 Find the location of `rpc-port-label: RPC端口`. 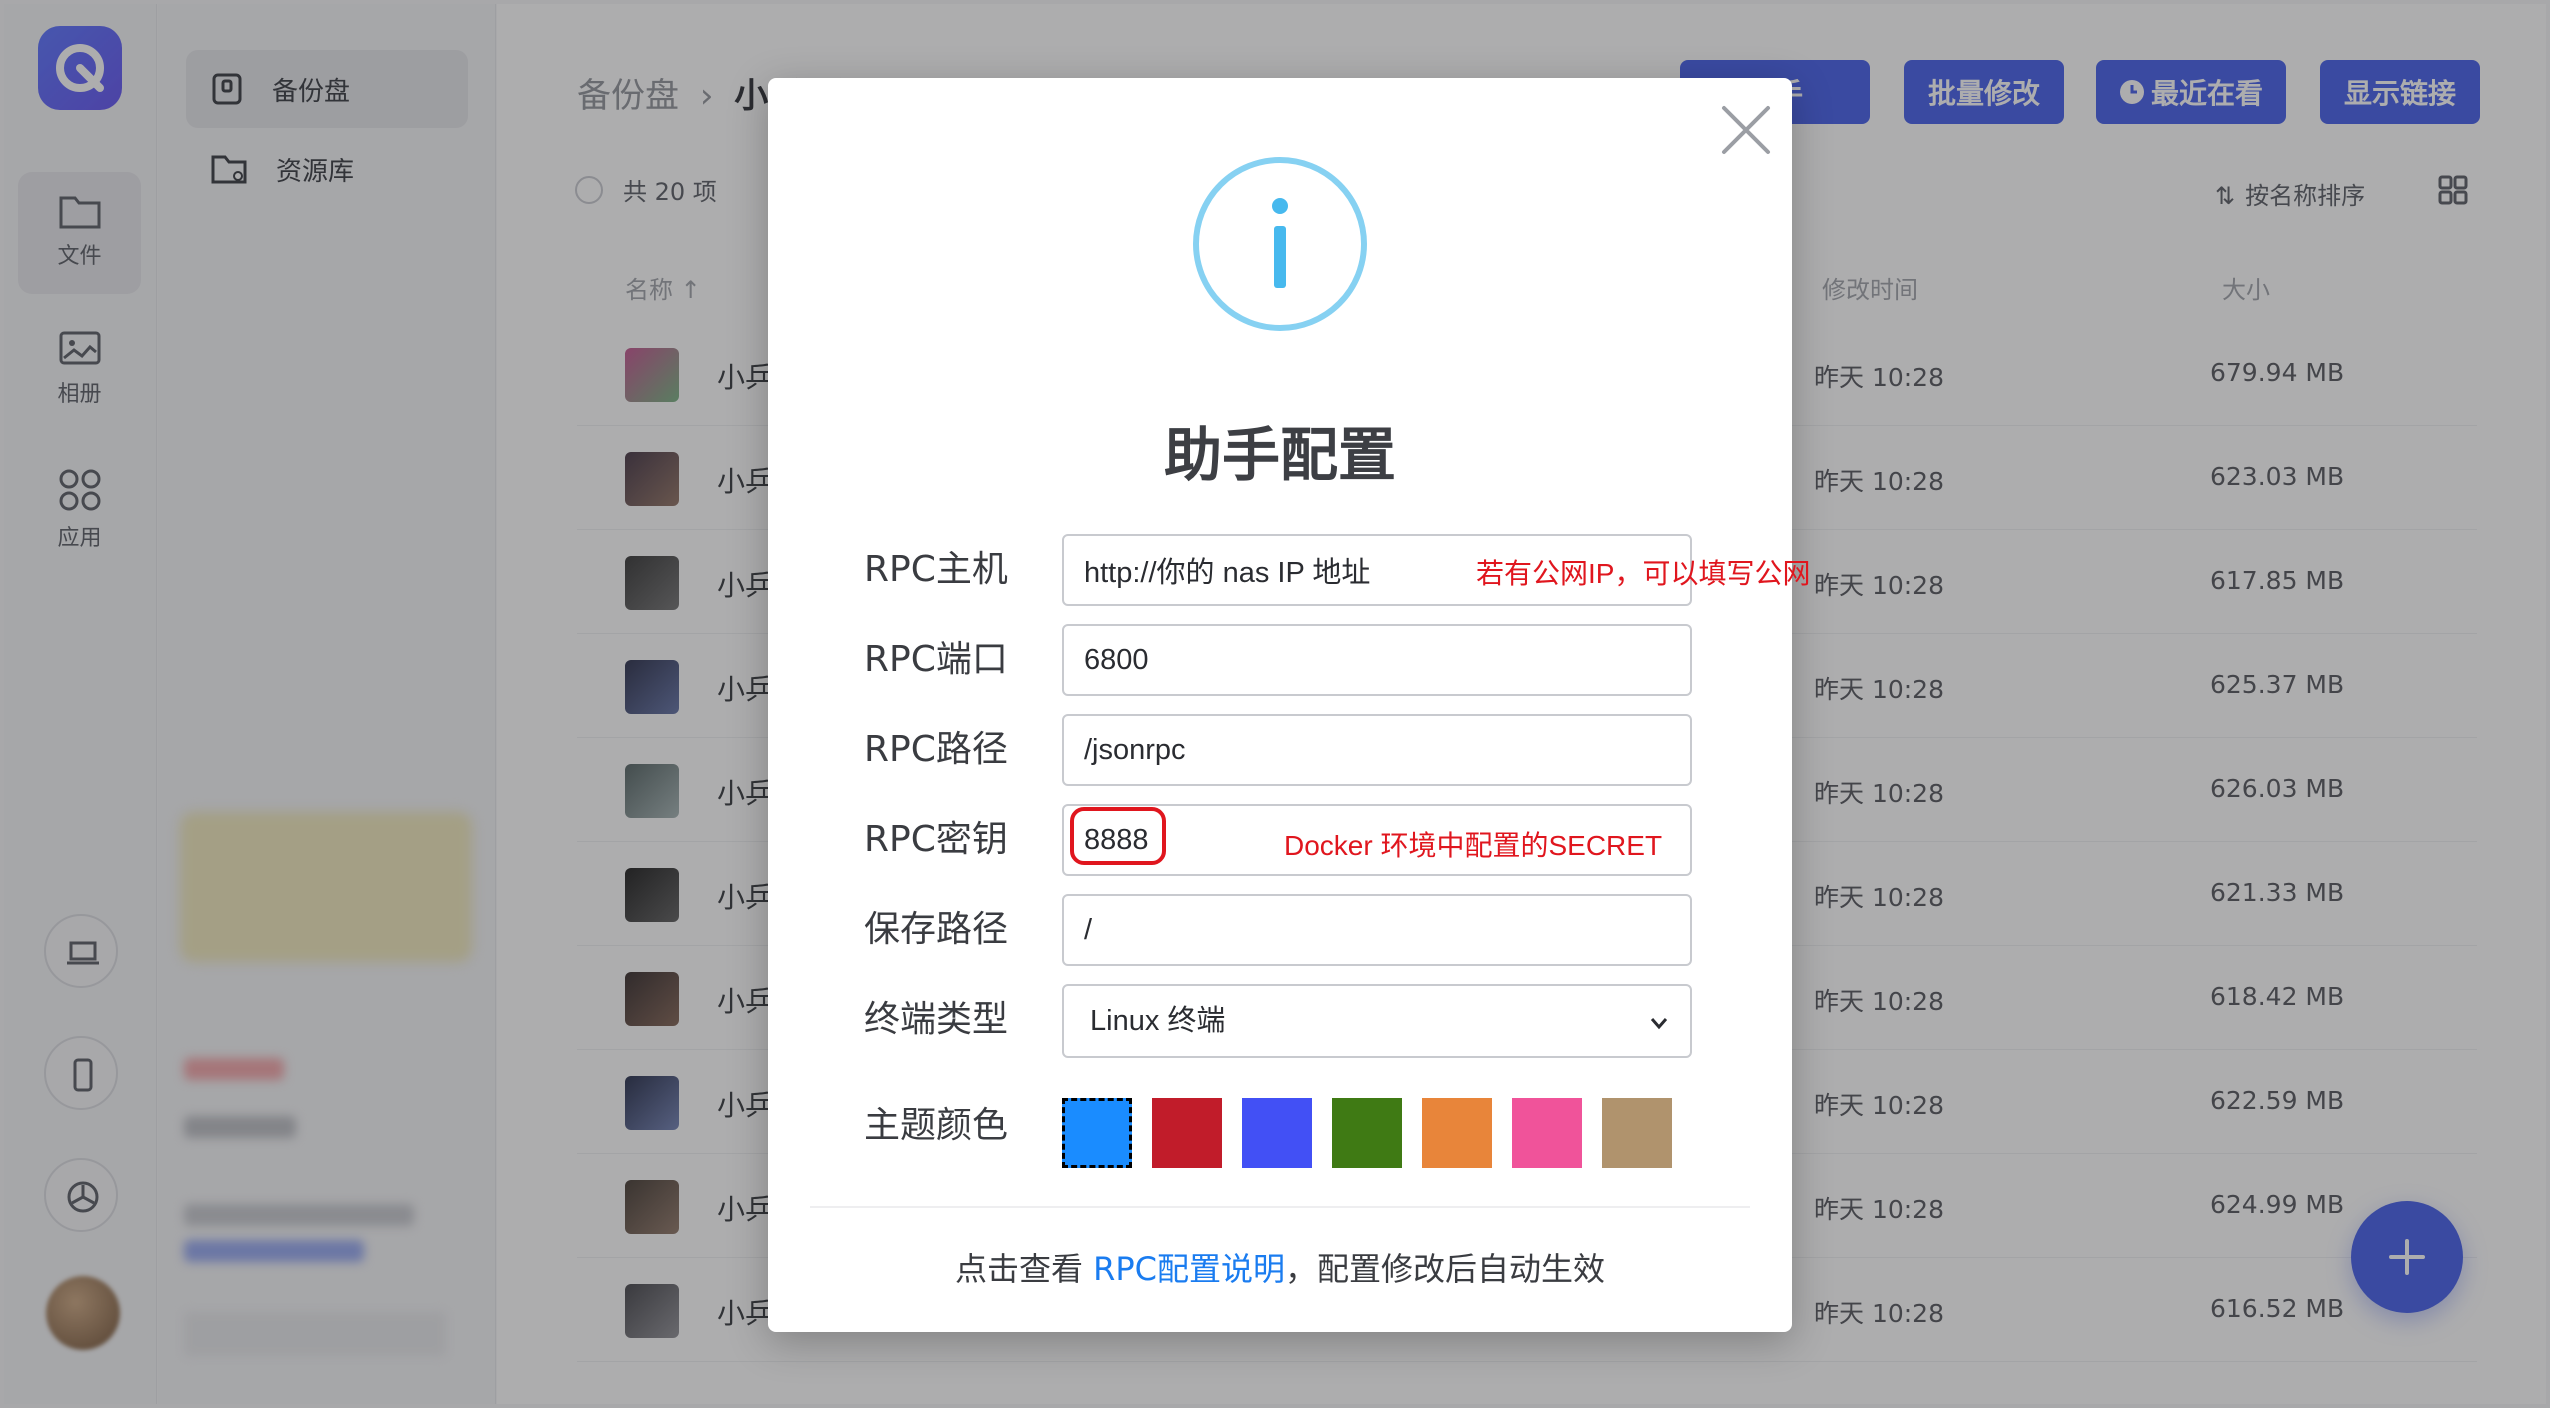

rpc-port-label: RPC端口 is located at coordinates (936, 659).